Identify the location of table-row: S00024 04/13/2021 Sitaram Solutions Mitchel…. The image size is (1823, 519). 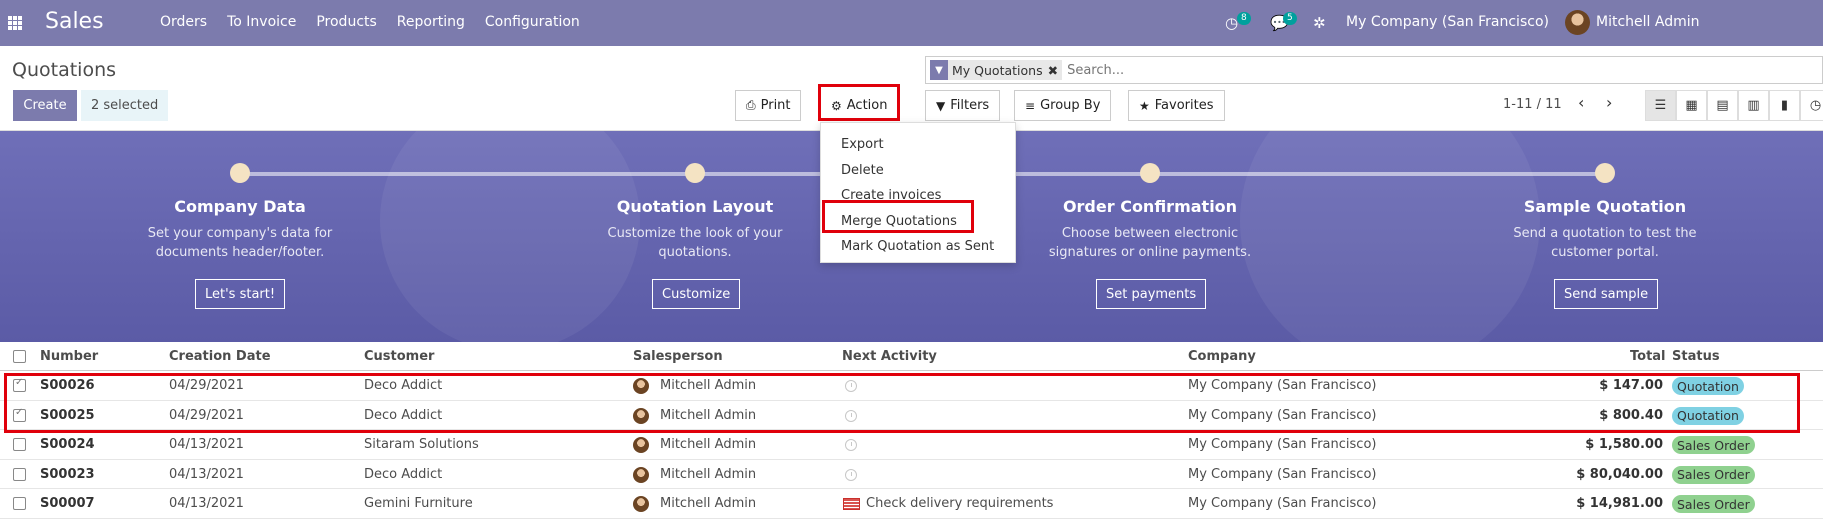
(911, 445).